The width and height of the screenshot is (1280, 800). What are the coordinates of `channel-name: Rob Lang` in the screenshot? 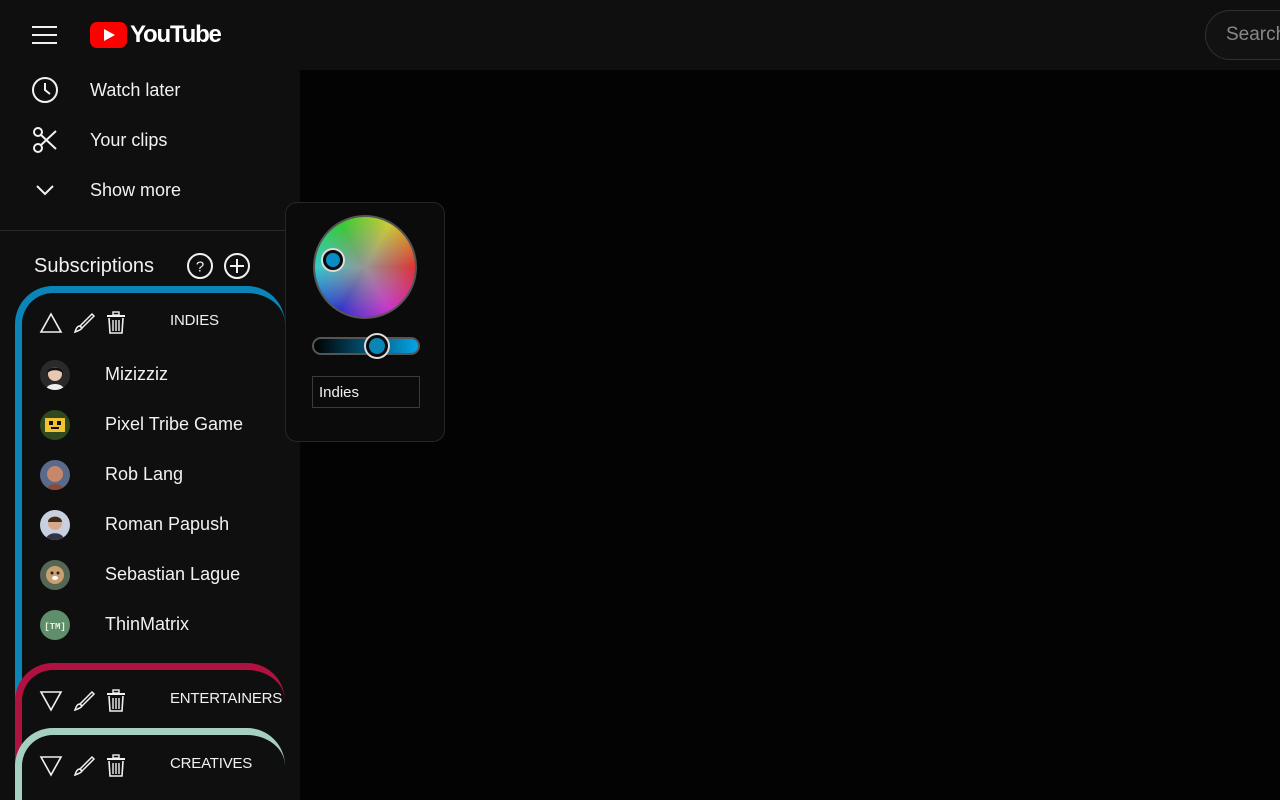 It's located at (144, 474).